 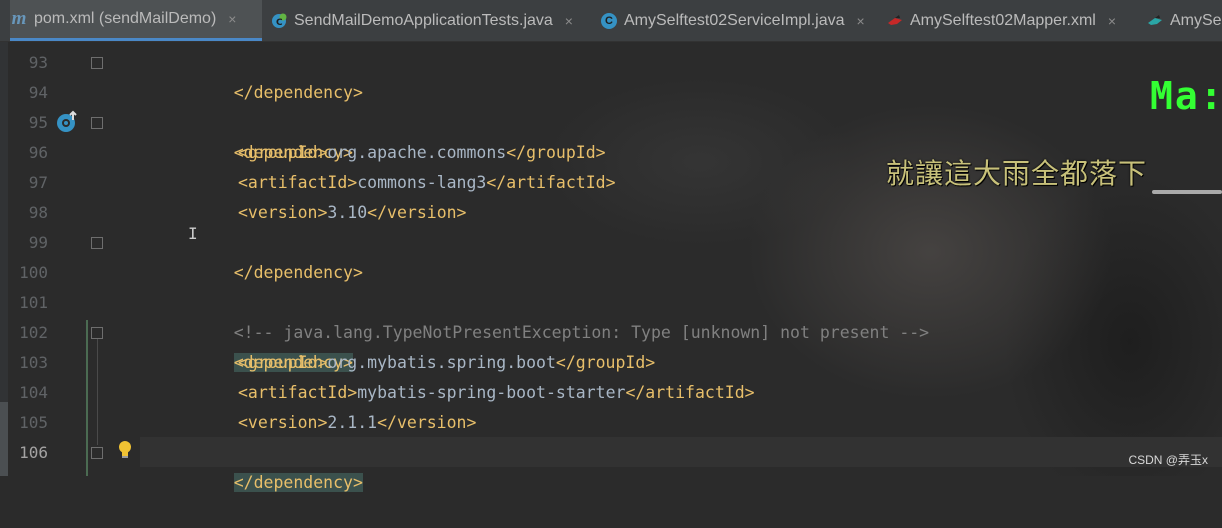 What do you see at coordinates (33, 272) in the screenshot?
I see `line-number: 100` at bounding box center [33, 272].